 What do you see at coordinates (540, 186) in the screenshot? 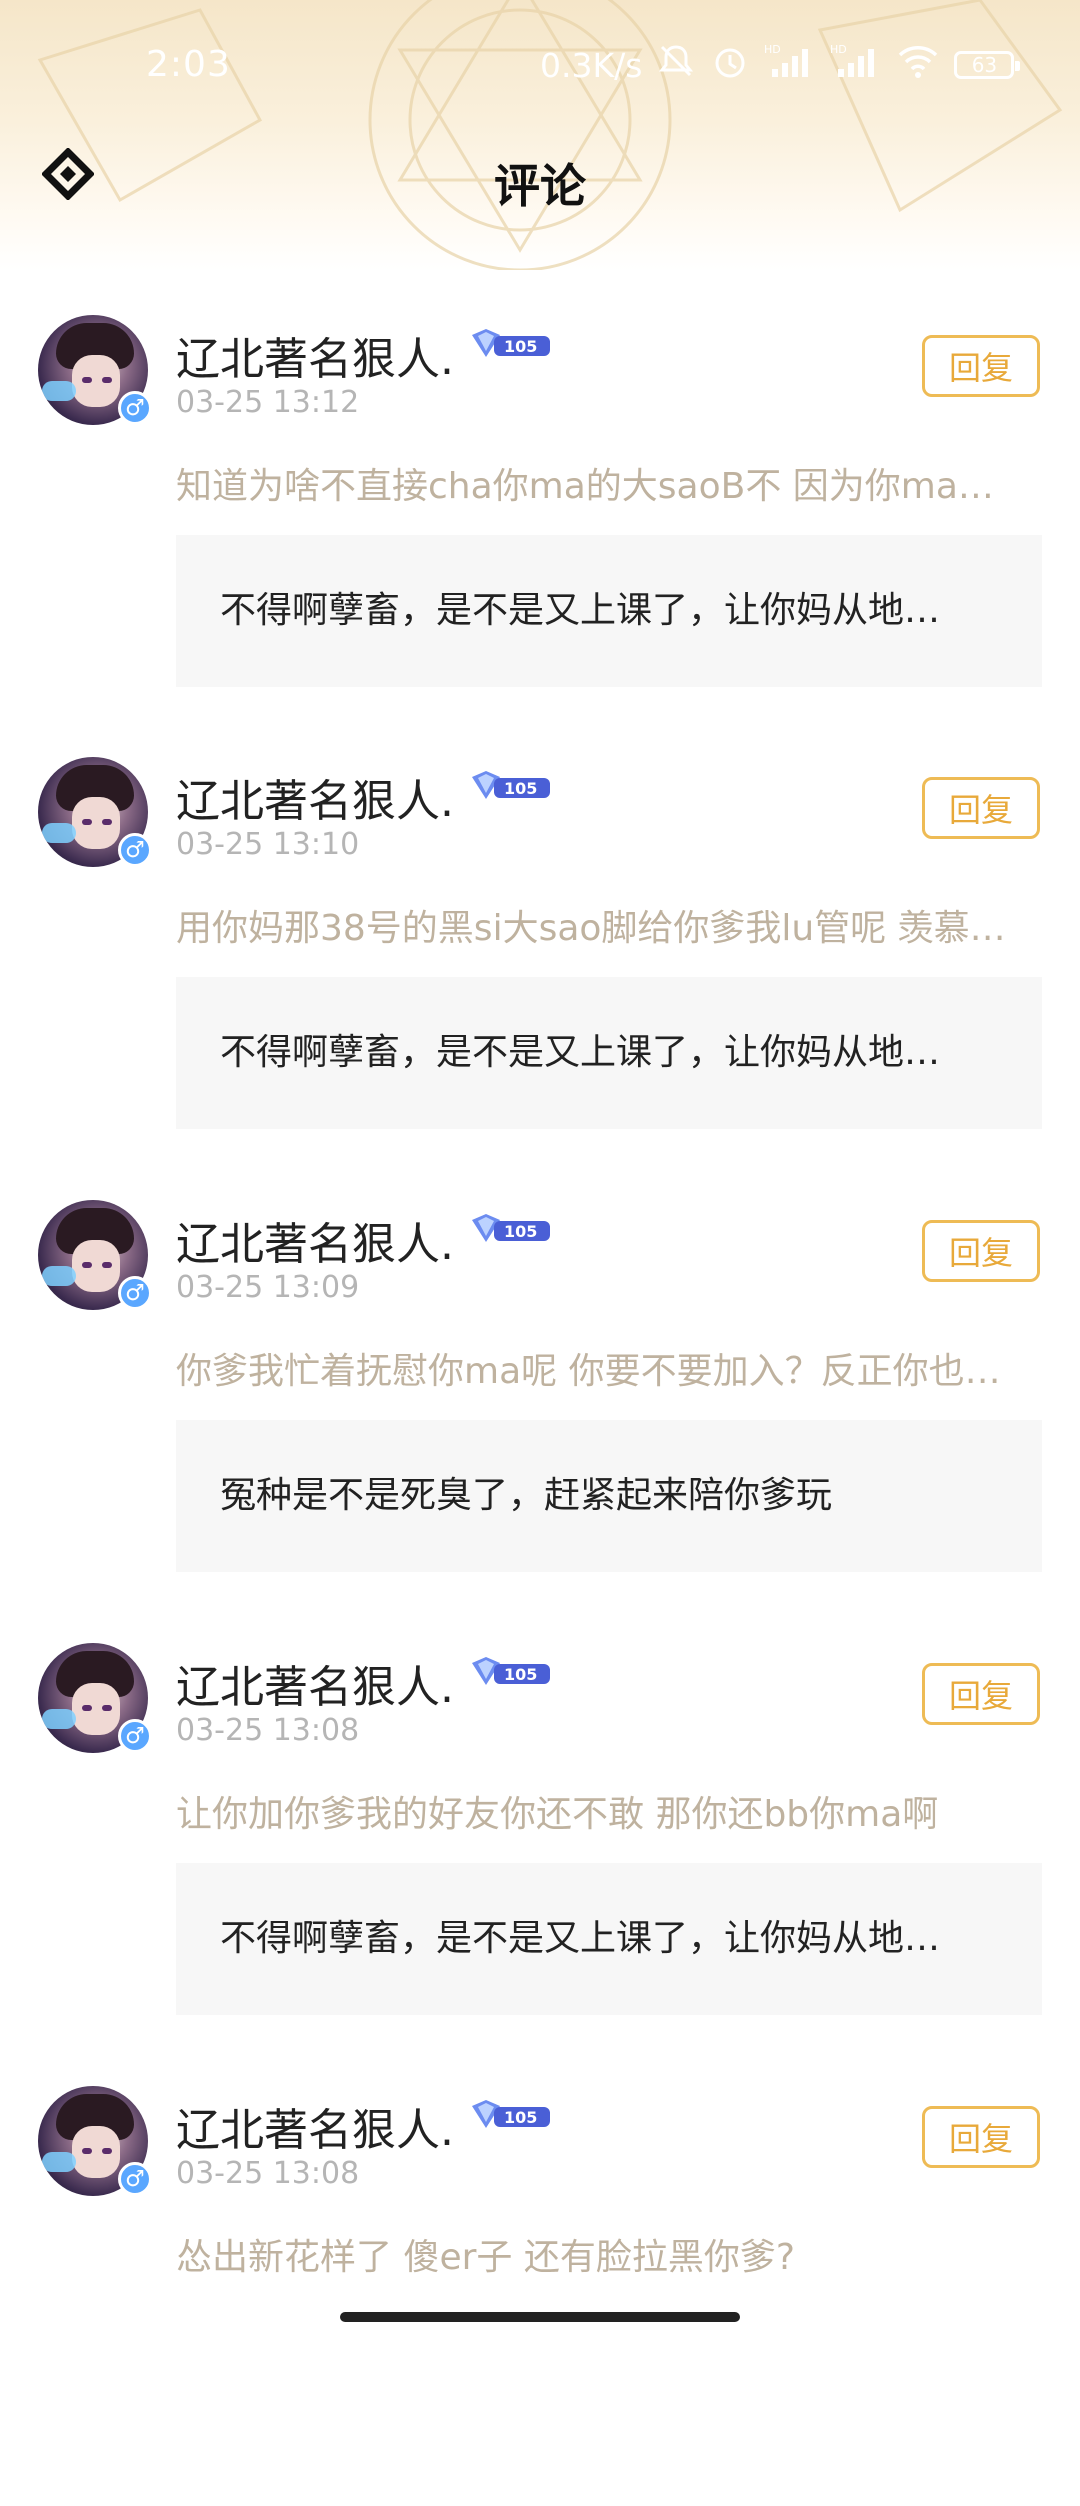
I see `page-title: 评论` at bounding box center [540, 186].